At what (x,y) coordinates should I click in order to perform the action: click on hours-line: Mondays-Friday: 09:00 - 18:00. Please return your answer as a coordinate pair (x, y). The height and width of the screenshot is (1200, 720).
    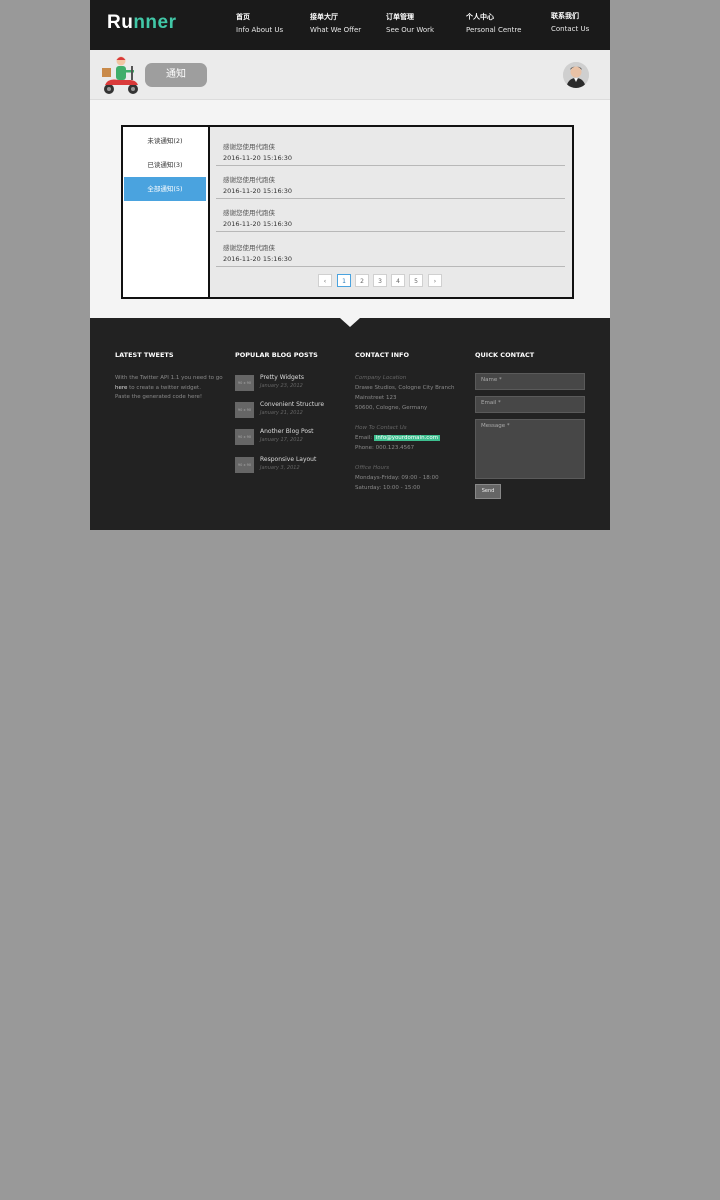
    Looking at the image, I should click on (397, 478).